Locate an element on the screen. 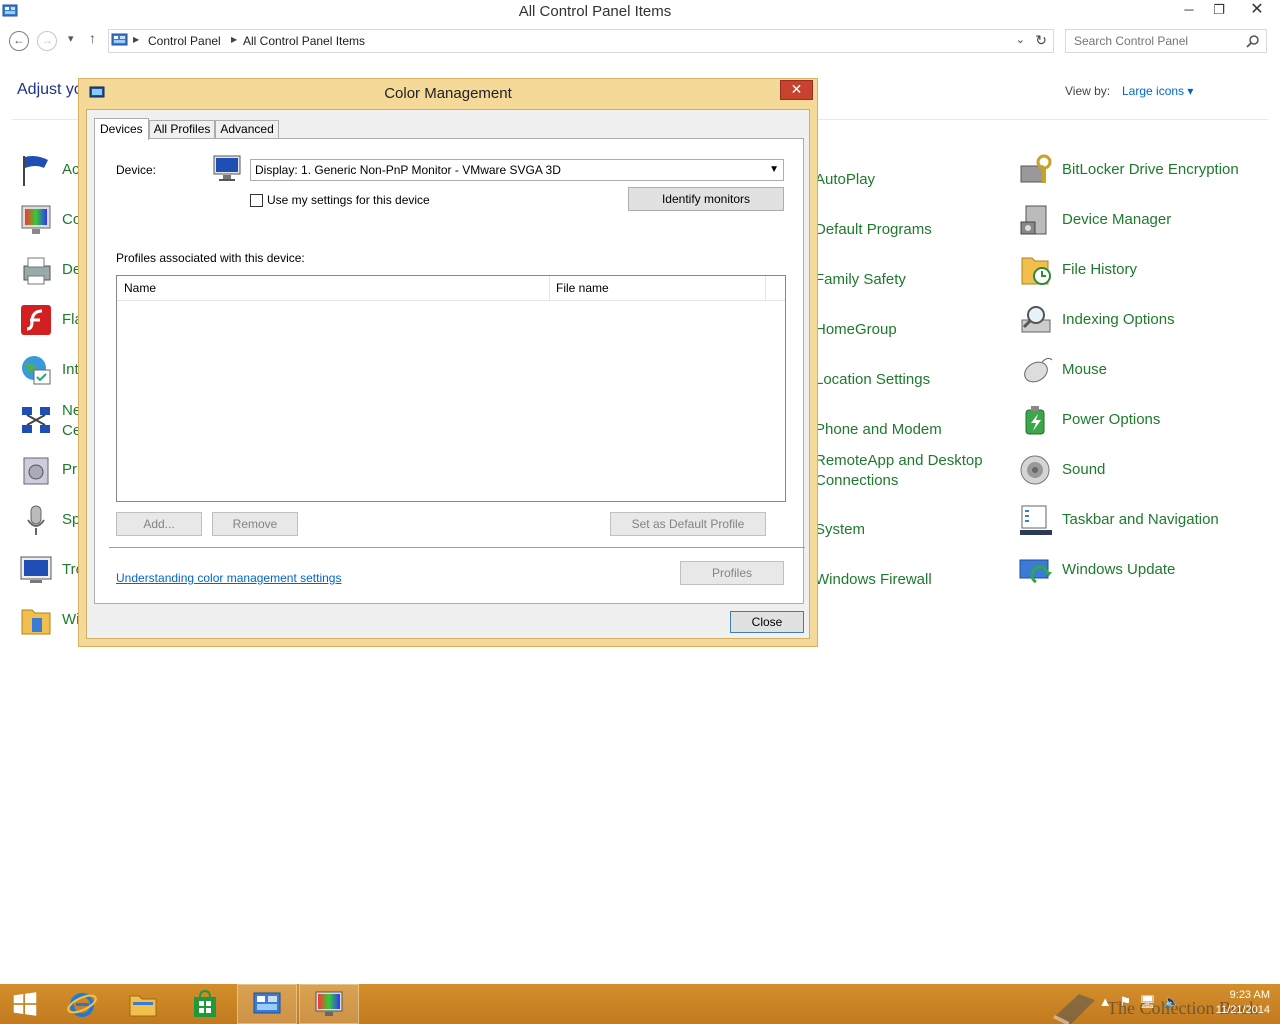 Image resolution: width=1280 pixels, height=1024 pixels. dialog-title: Color Management is located at coordinates (448, 93).